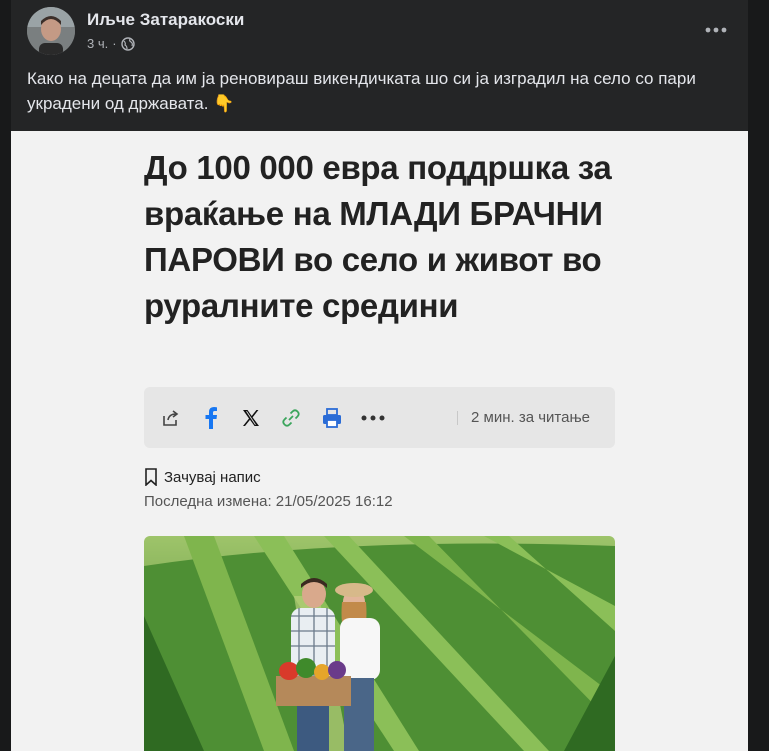 This screenshot has height=751, width=769. Describe the element at coordinates (212, 477) in the screenshot. I see `save-article-label: Зачувај напис` at that location.